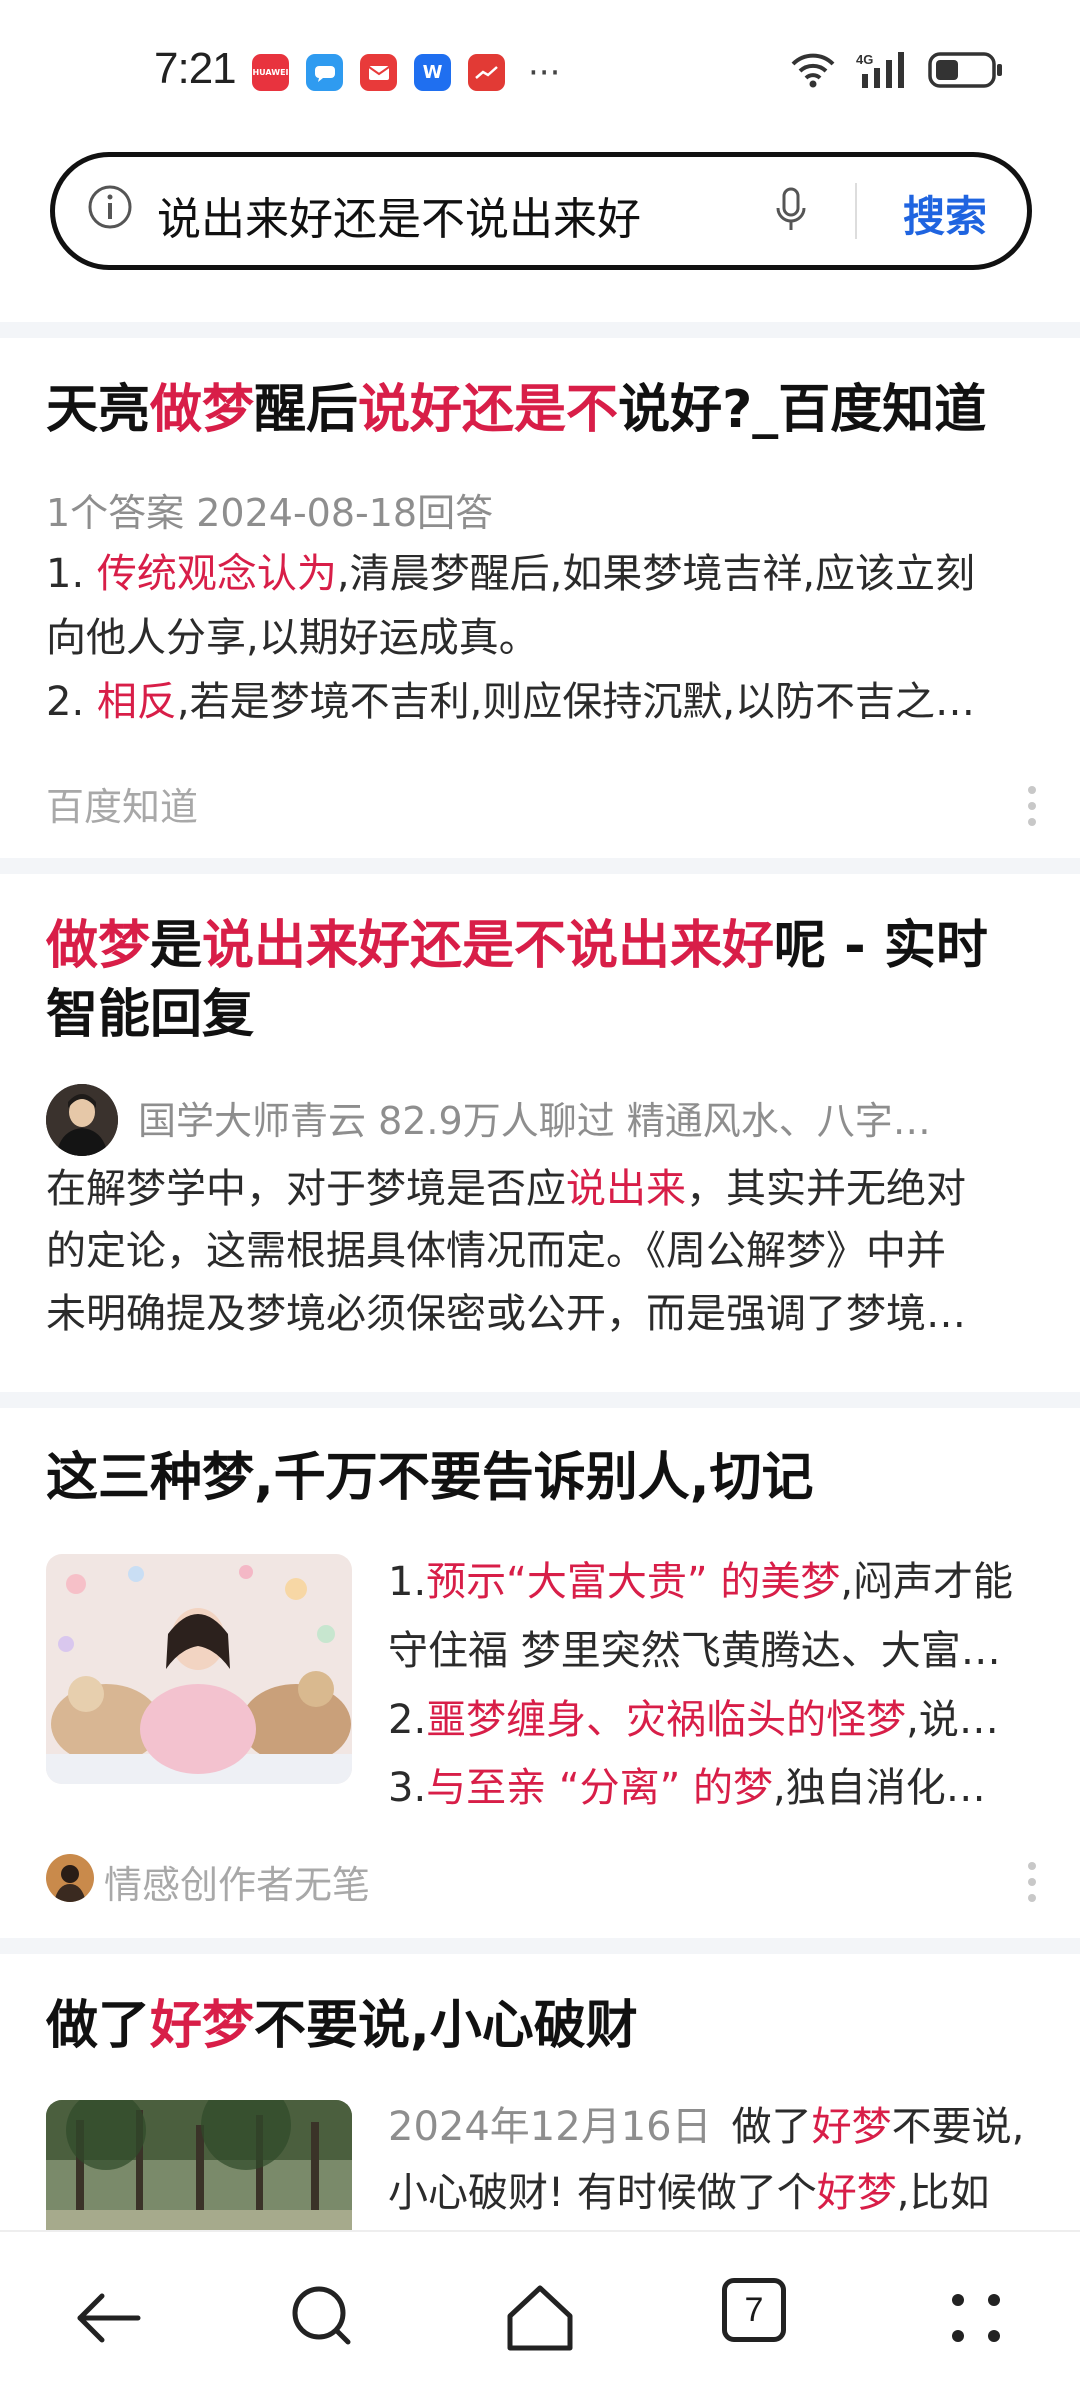 This screenshot has height=2400, width=1080. Describe the element at coordinates (292, 638) in the screenshot. I see `snippet-text: 向他人分享,以期好运成真。` at that location.